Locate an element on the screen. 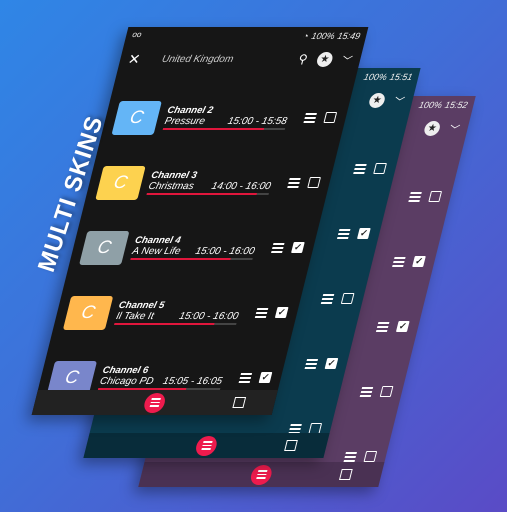 The image size is (507, 512). channel-row: C Channel 3 Christmas 14:00 - 16:00 is located at coordinates (209, 182).